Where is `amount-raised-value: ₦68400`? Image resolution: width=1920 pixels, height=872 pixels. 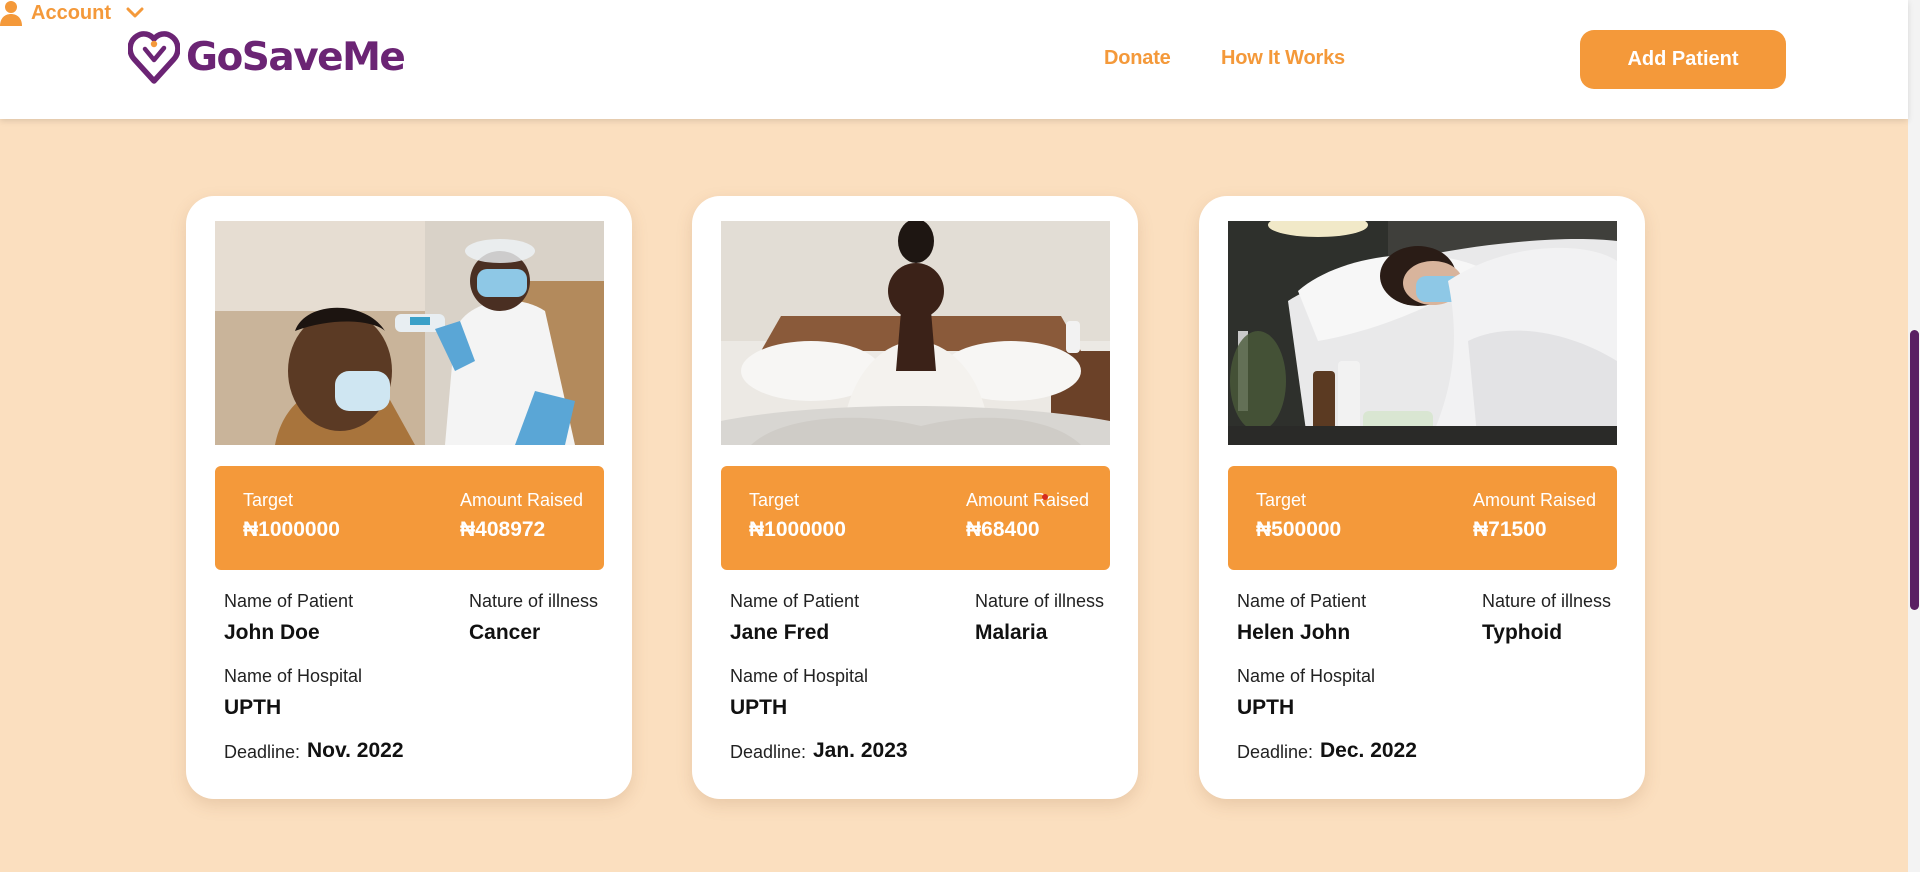 amount-raised-value: ₦68400 is located at coordinates (1003, 529).